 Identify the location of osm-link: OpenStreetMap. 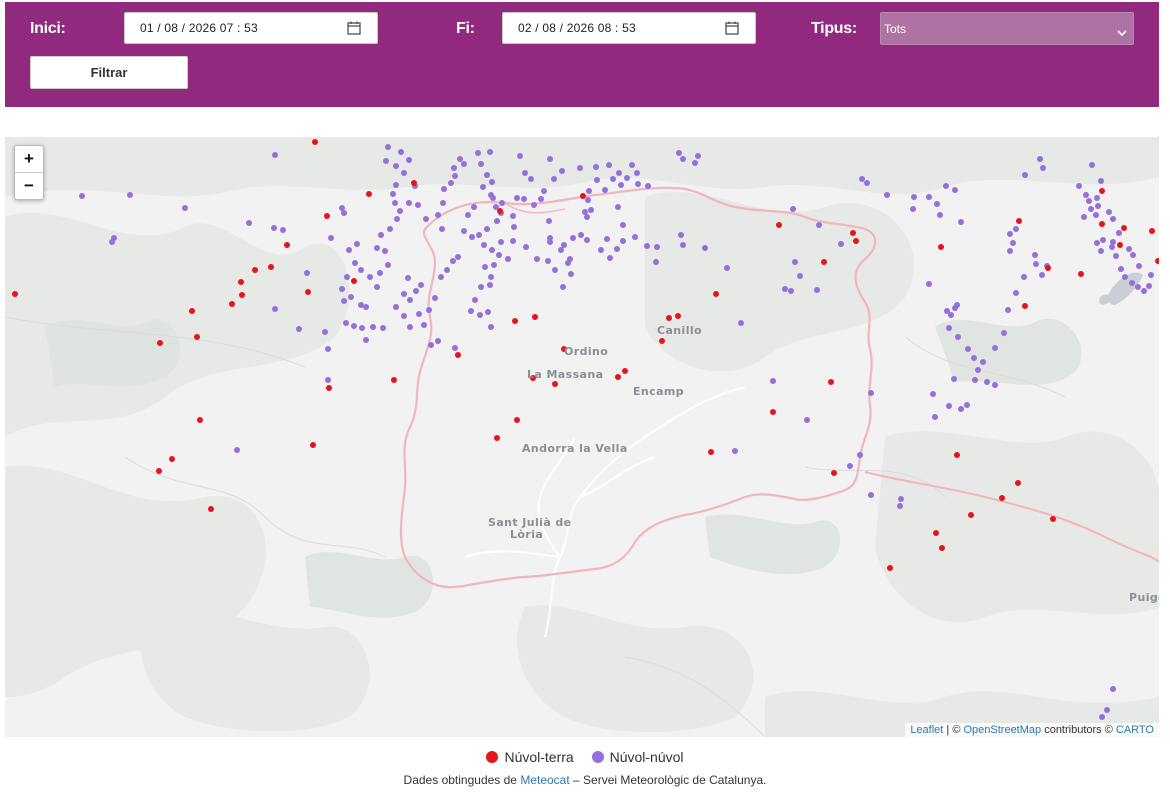
(1002, 730).